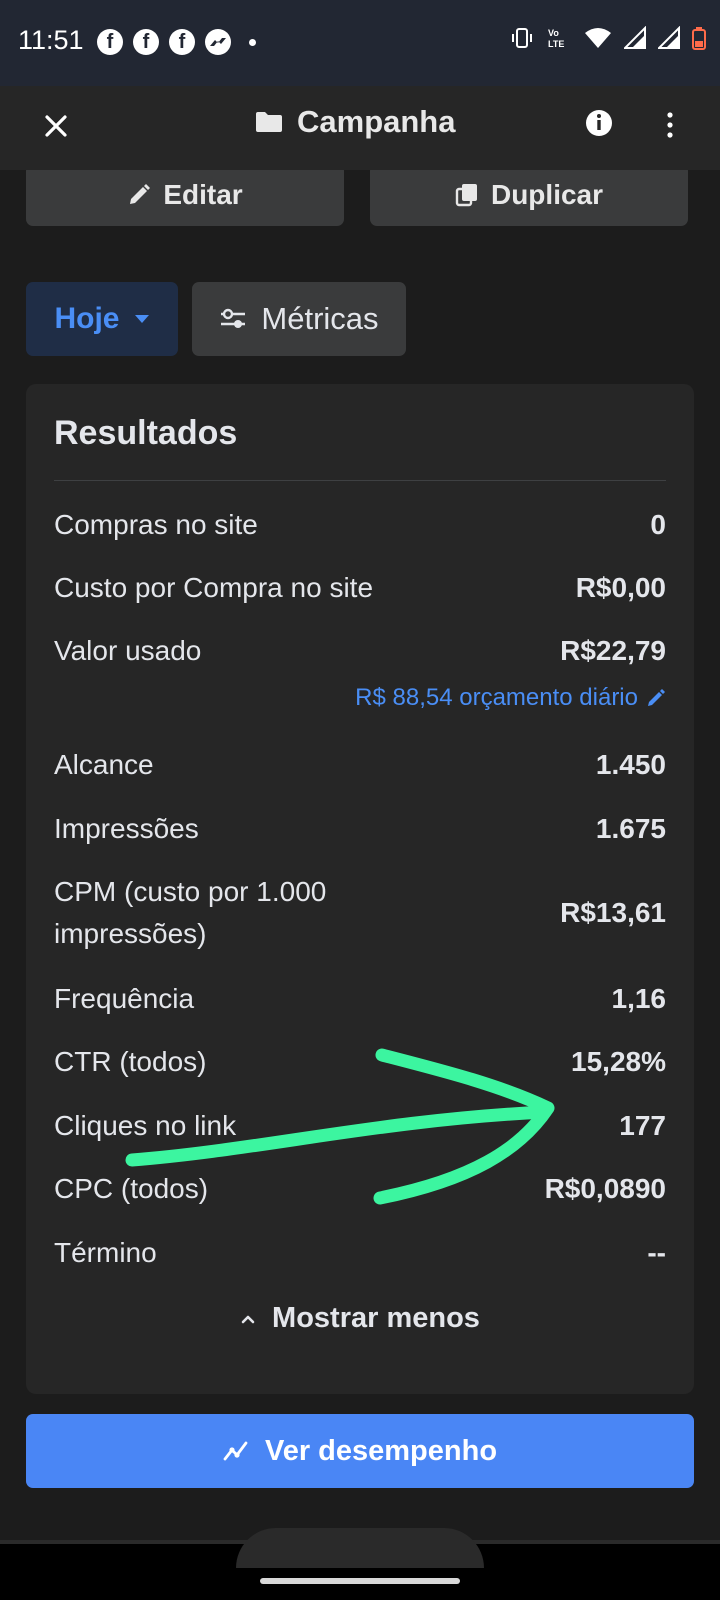 This screenshot has height=1600, width=720. Describe the element at coordinates (699, 38) in the screenshot. I see `battery-low-icon` at that location.